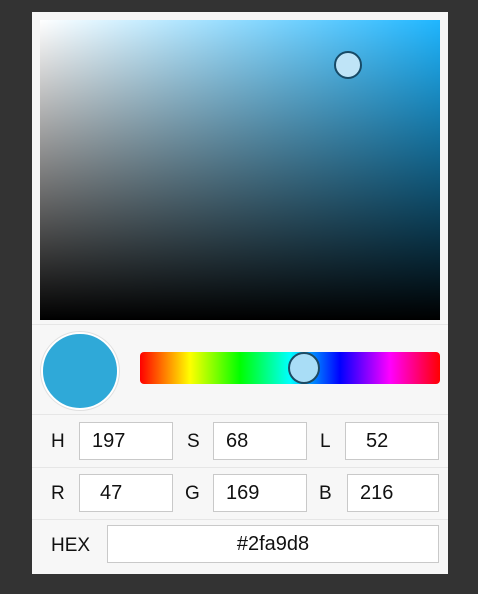 This screenshot has width=478, height=594. I want to click on lightness-input: 52, so click(392, 441).